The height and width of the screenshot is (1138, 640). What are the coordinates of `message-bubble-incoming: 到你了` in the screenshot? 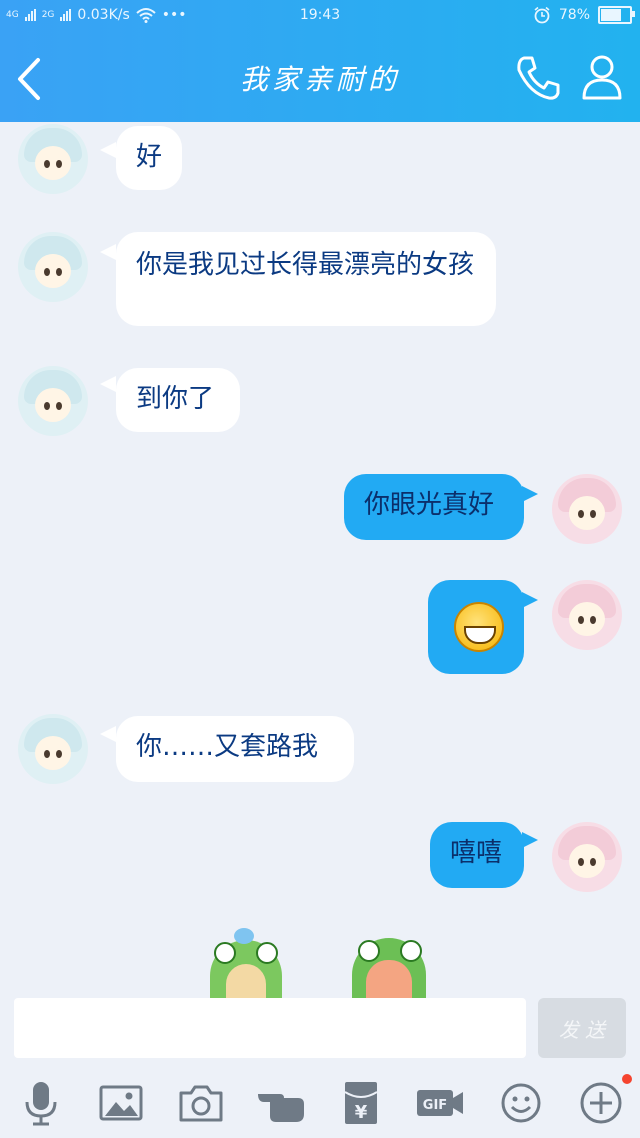 It's located at (178, 400).